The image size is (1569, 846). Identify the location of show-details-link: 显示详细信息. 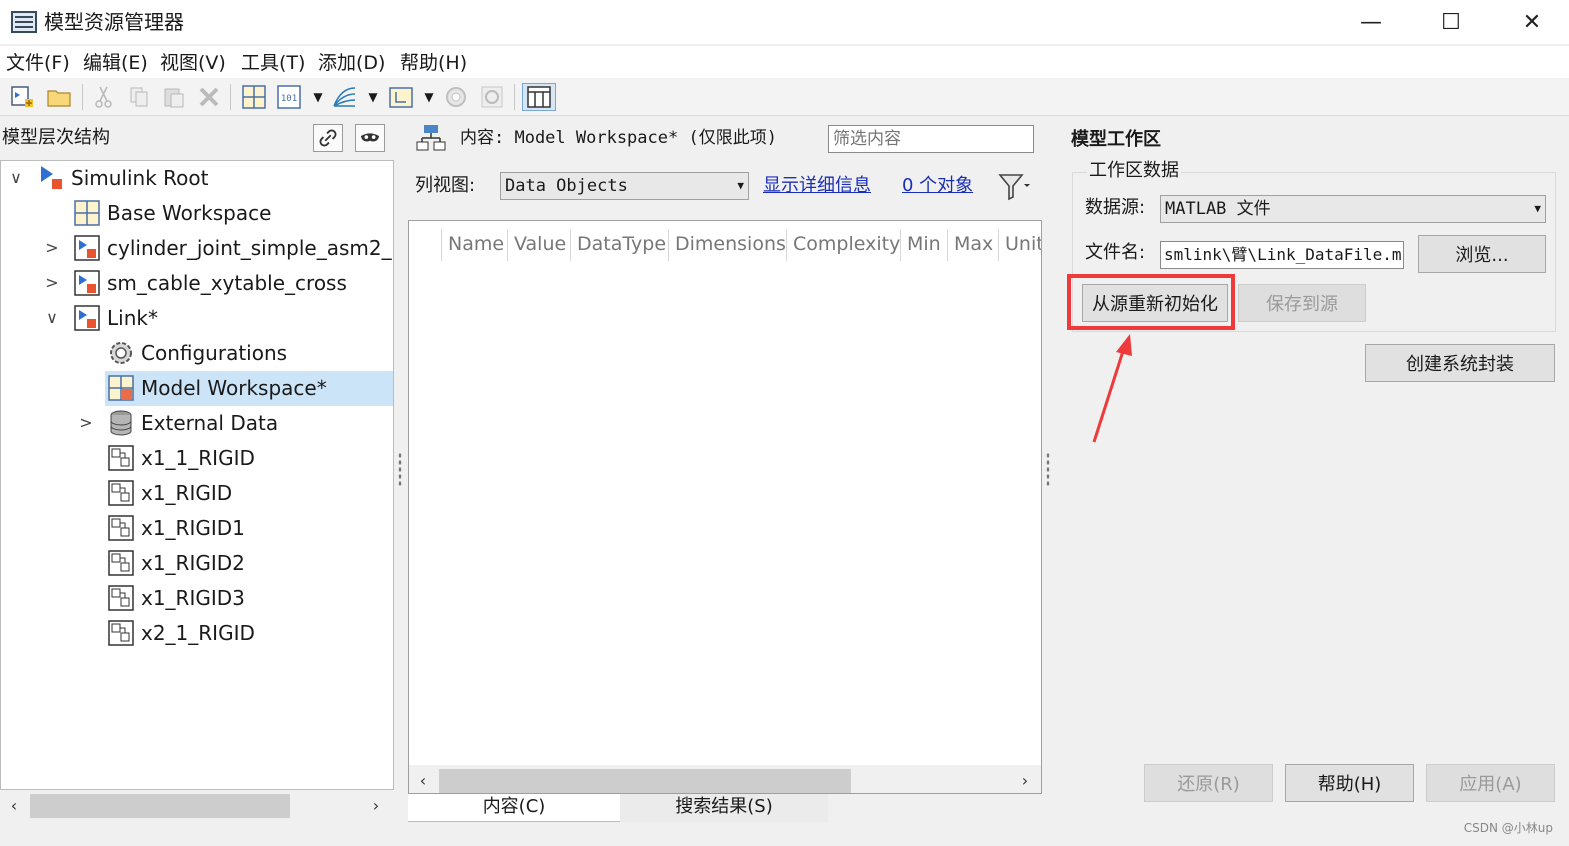
(817, 186).